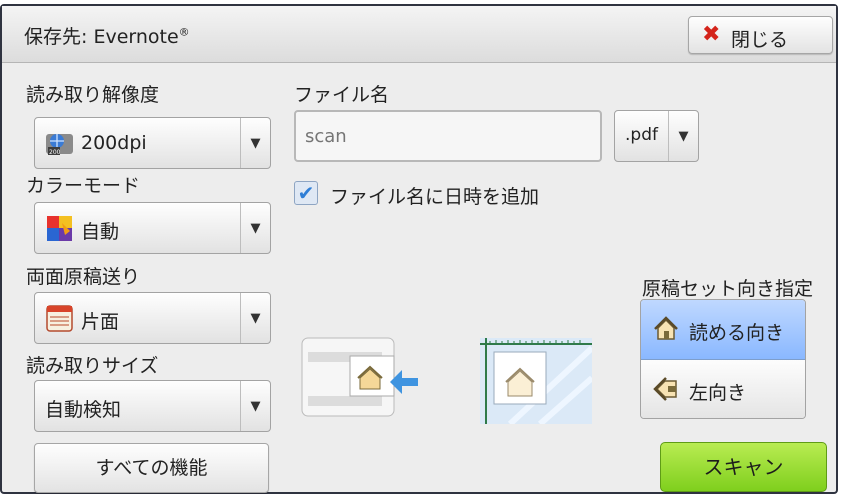  What do you see at coordinates (255, 318) in the screenshot?
I see `duplex-dropdown-arrow: ▼` at bounding box center [255, 318].